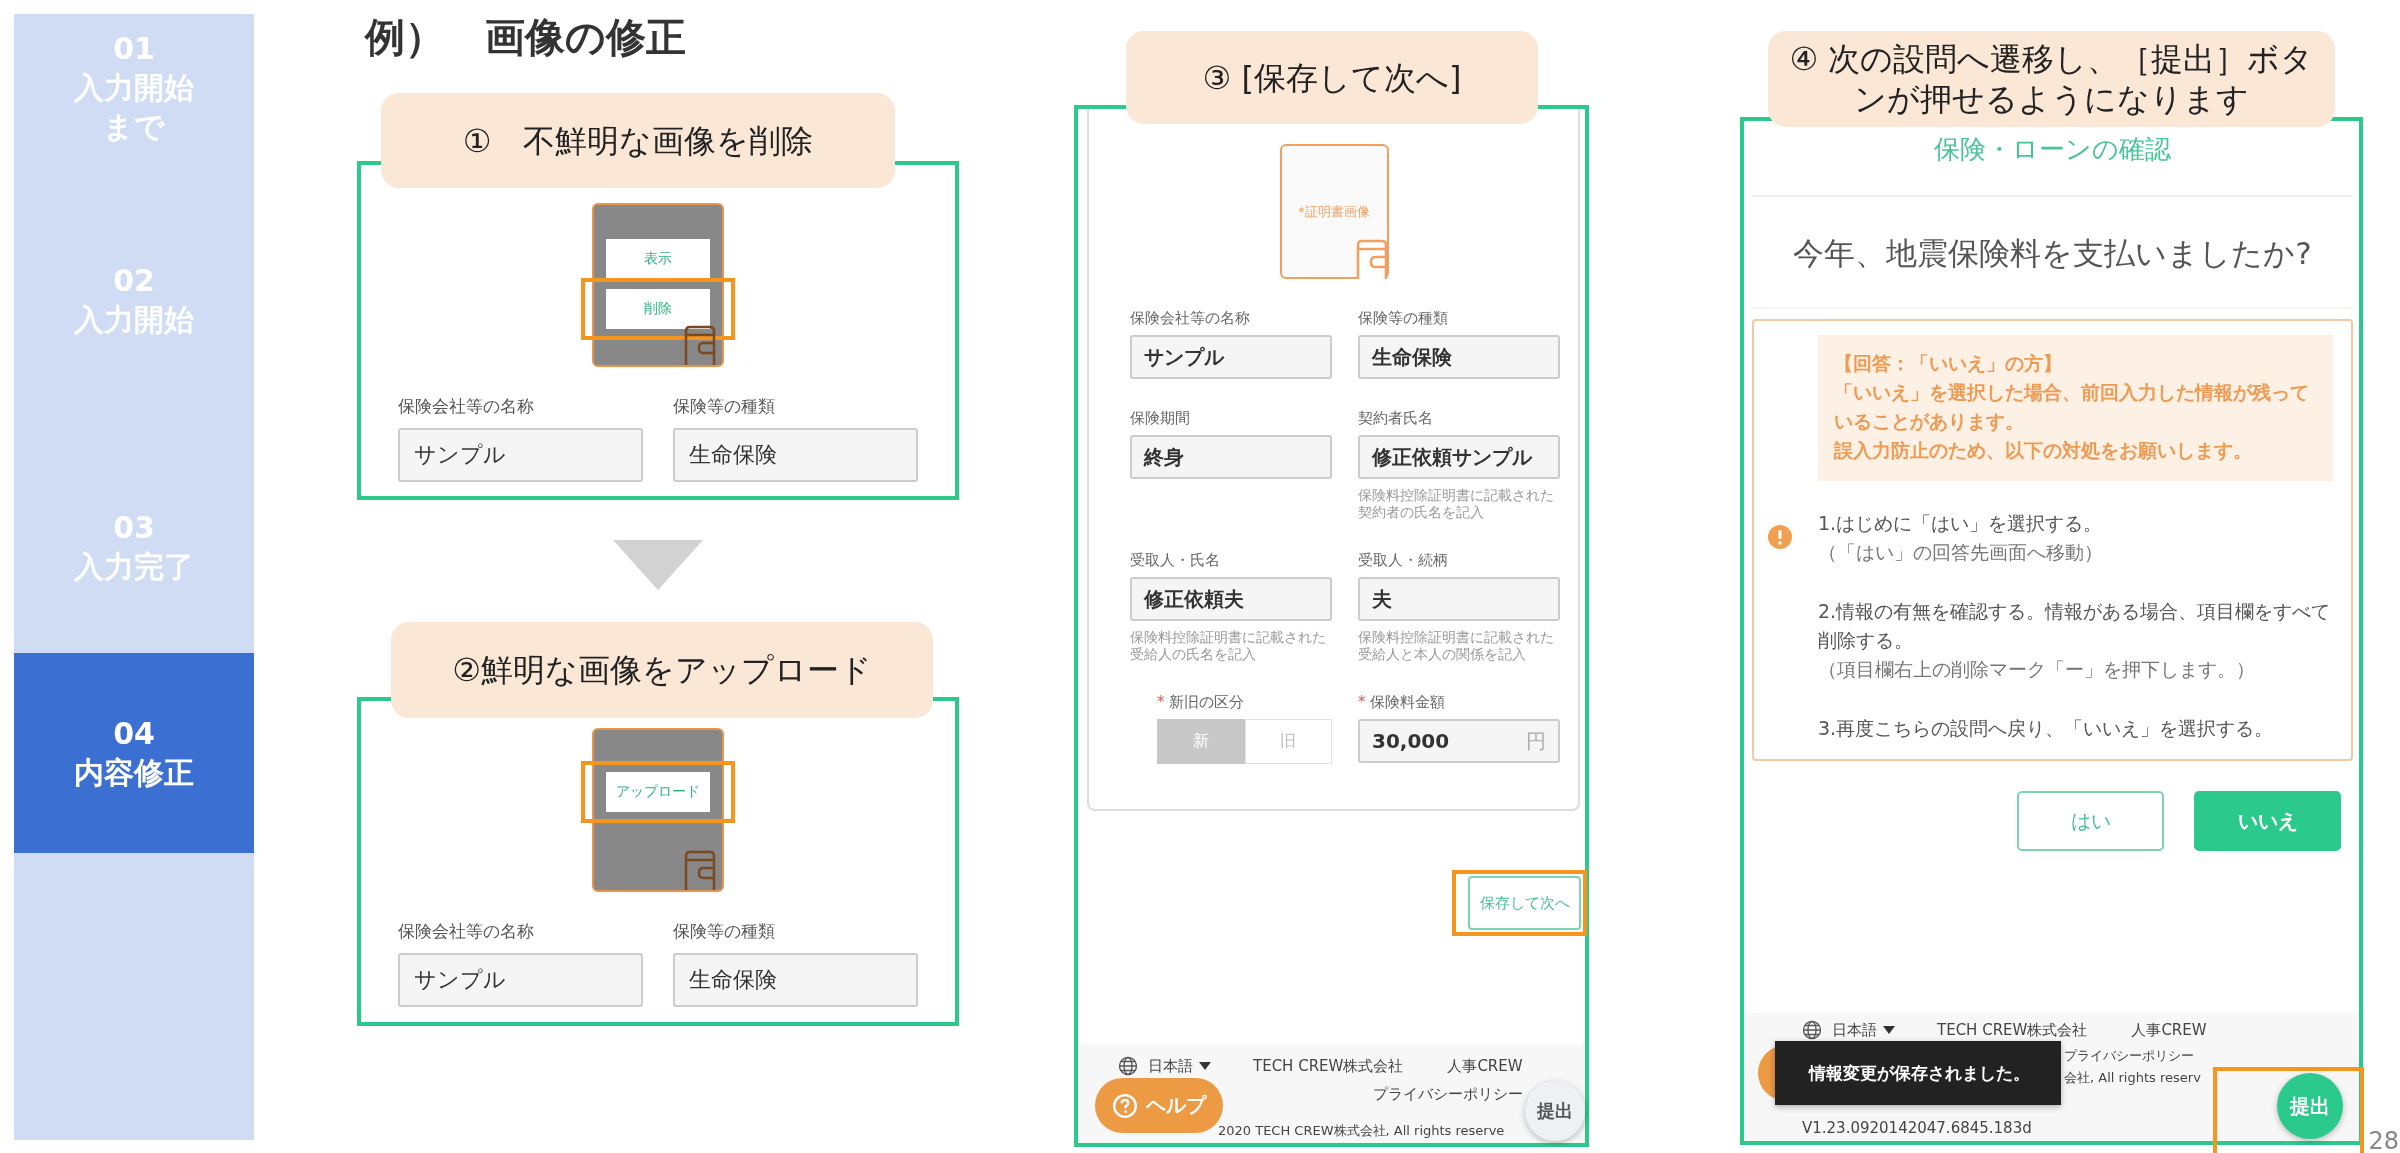 This screenshot has width=2400, height=1153. I want to click on instruction-note: （項目欄右上の削除マーク「ー」を押下します。）, so click(2037, 669).